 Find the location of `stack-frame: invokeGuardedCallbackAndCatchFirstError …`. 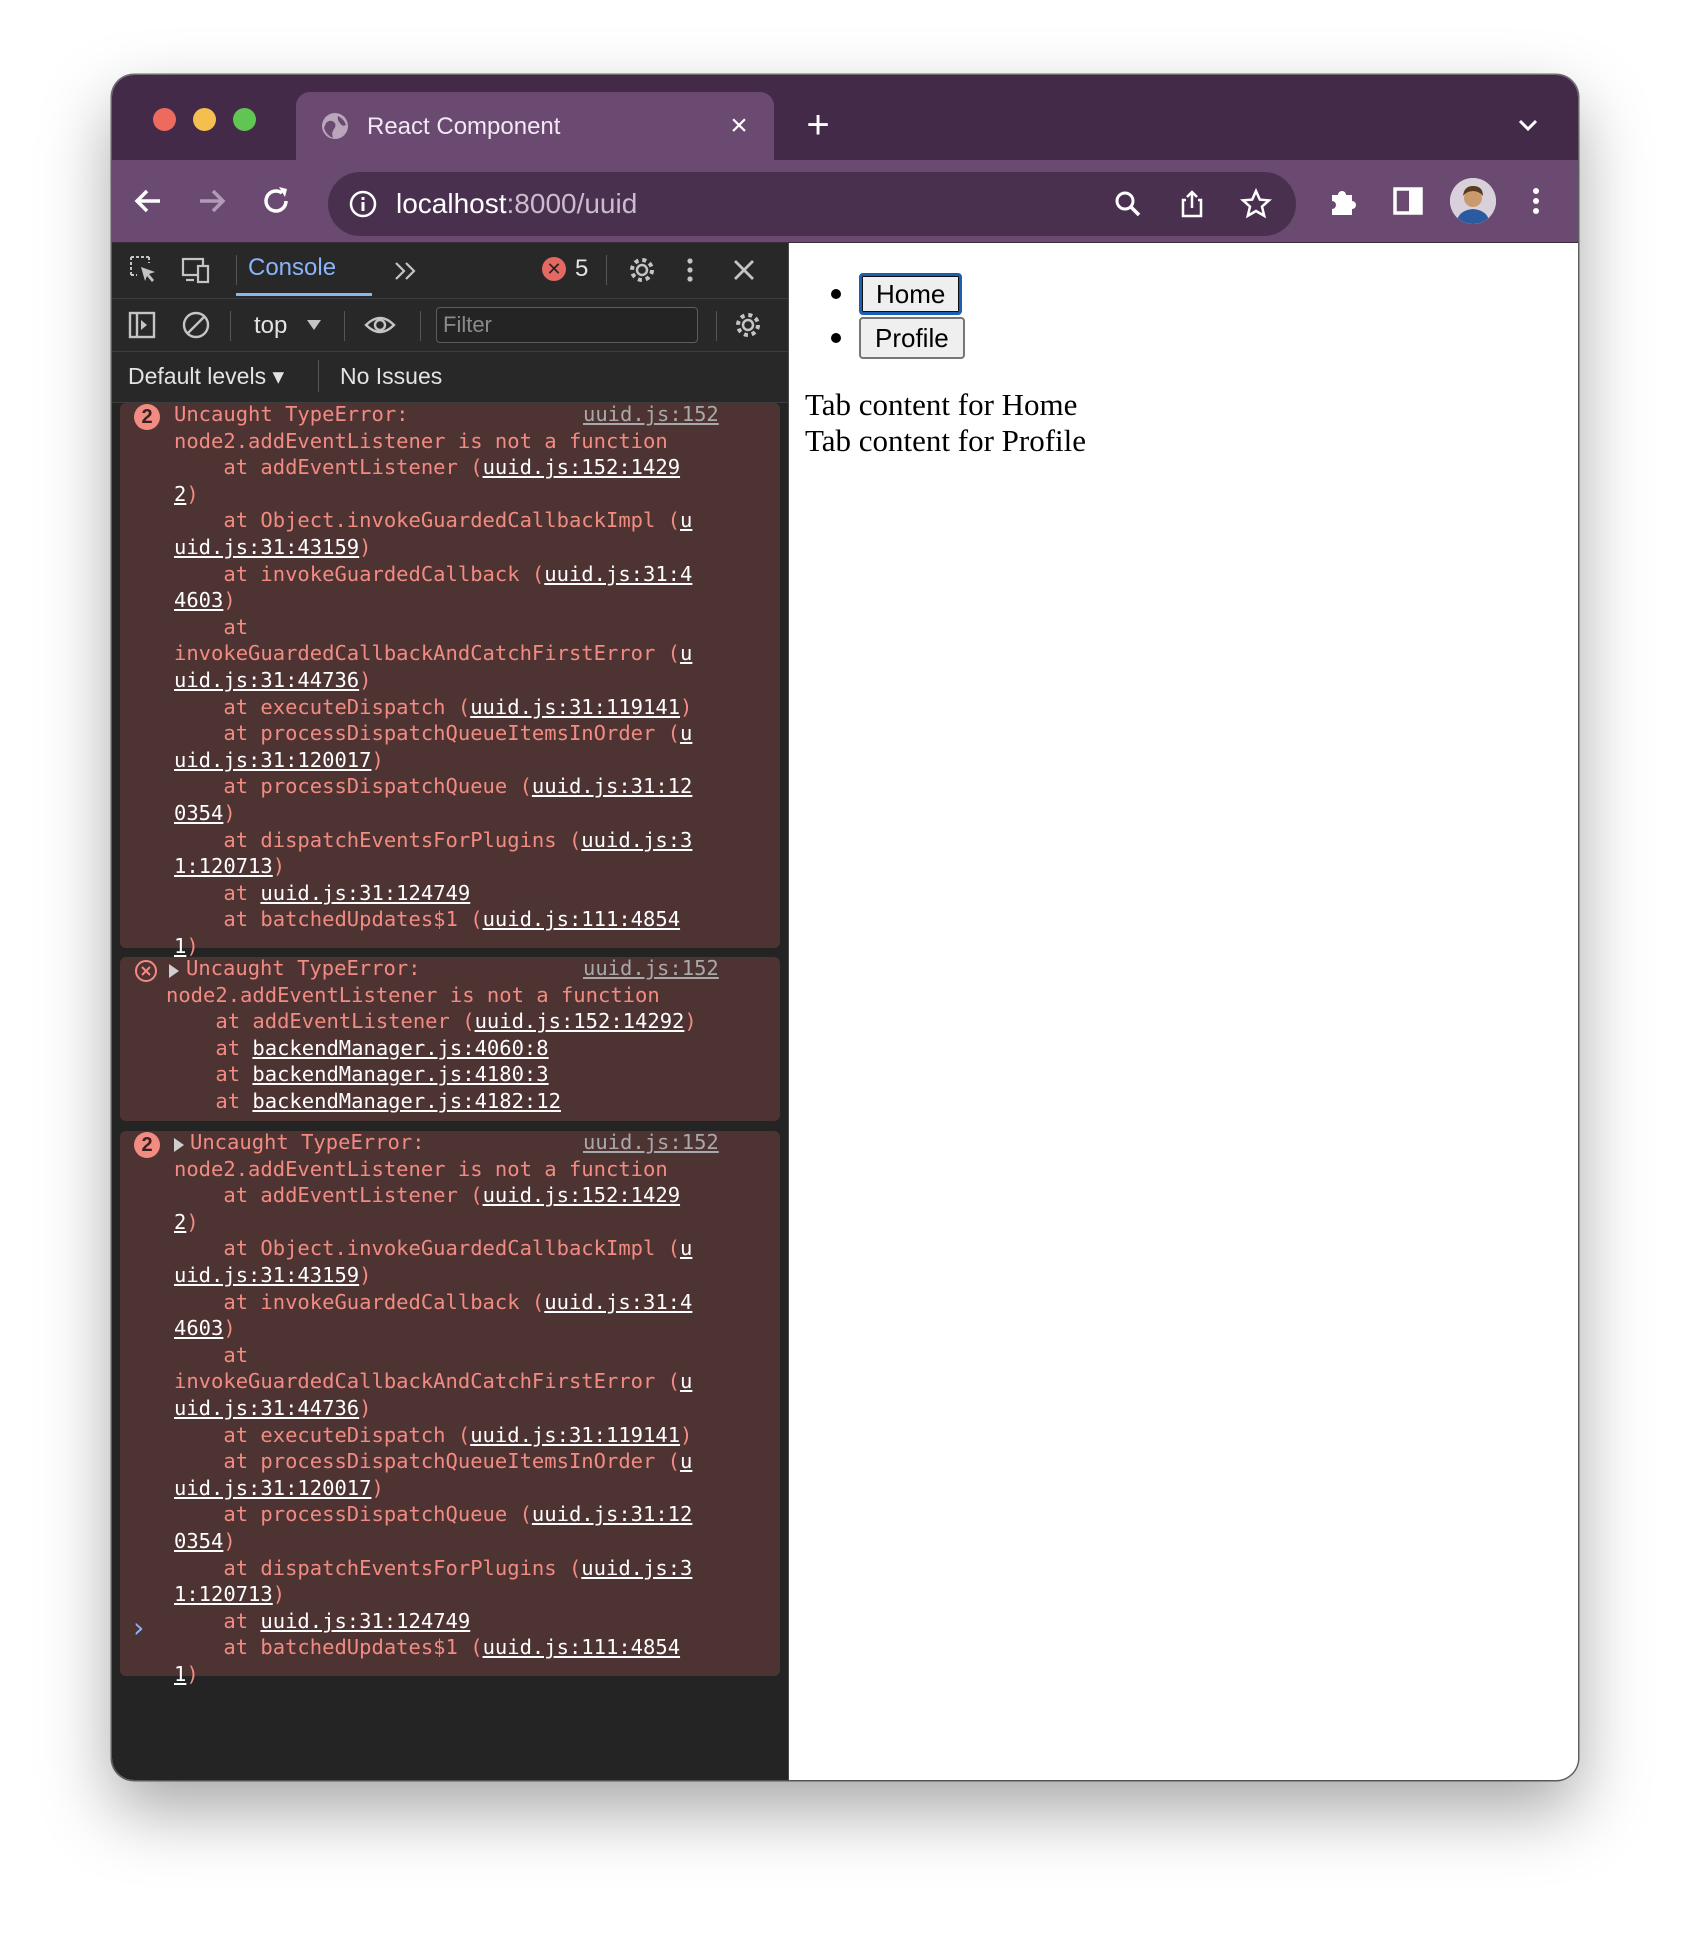

stack-frame: invokeGuardedCallbackAndCatchFirstError … is located at coordinates (433, 653).